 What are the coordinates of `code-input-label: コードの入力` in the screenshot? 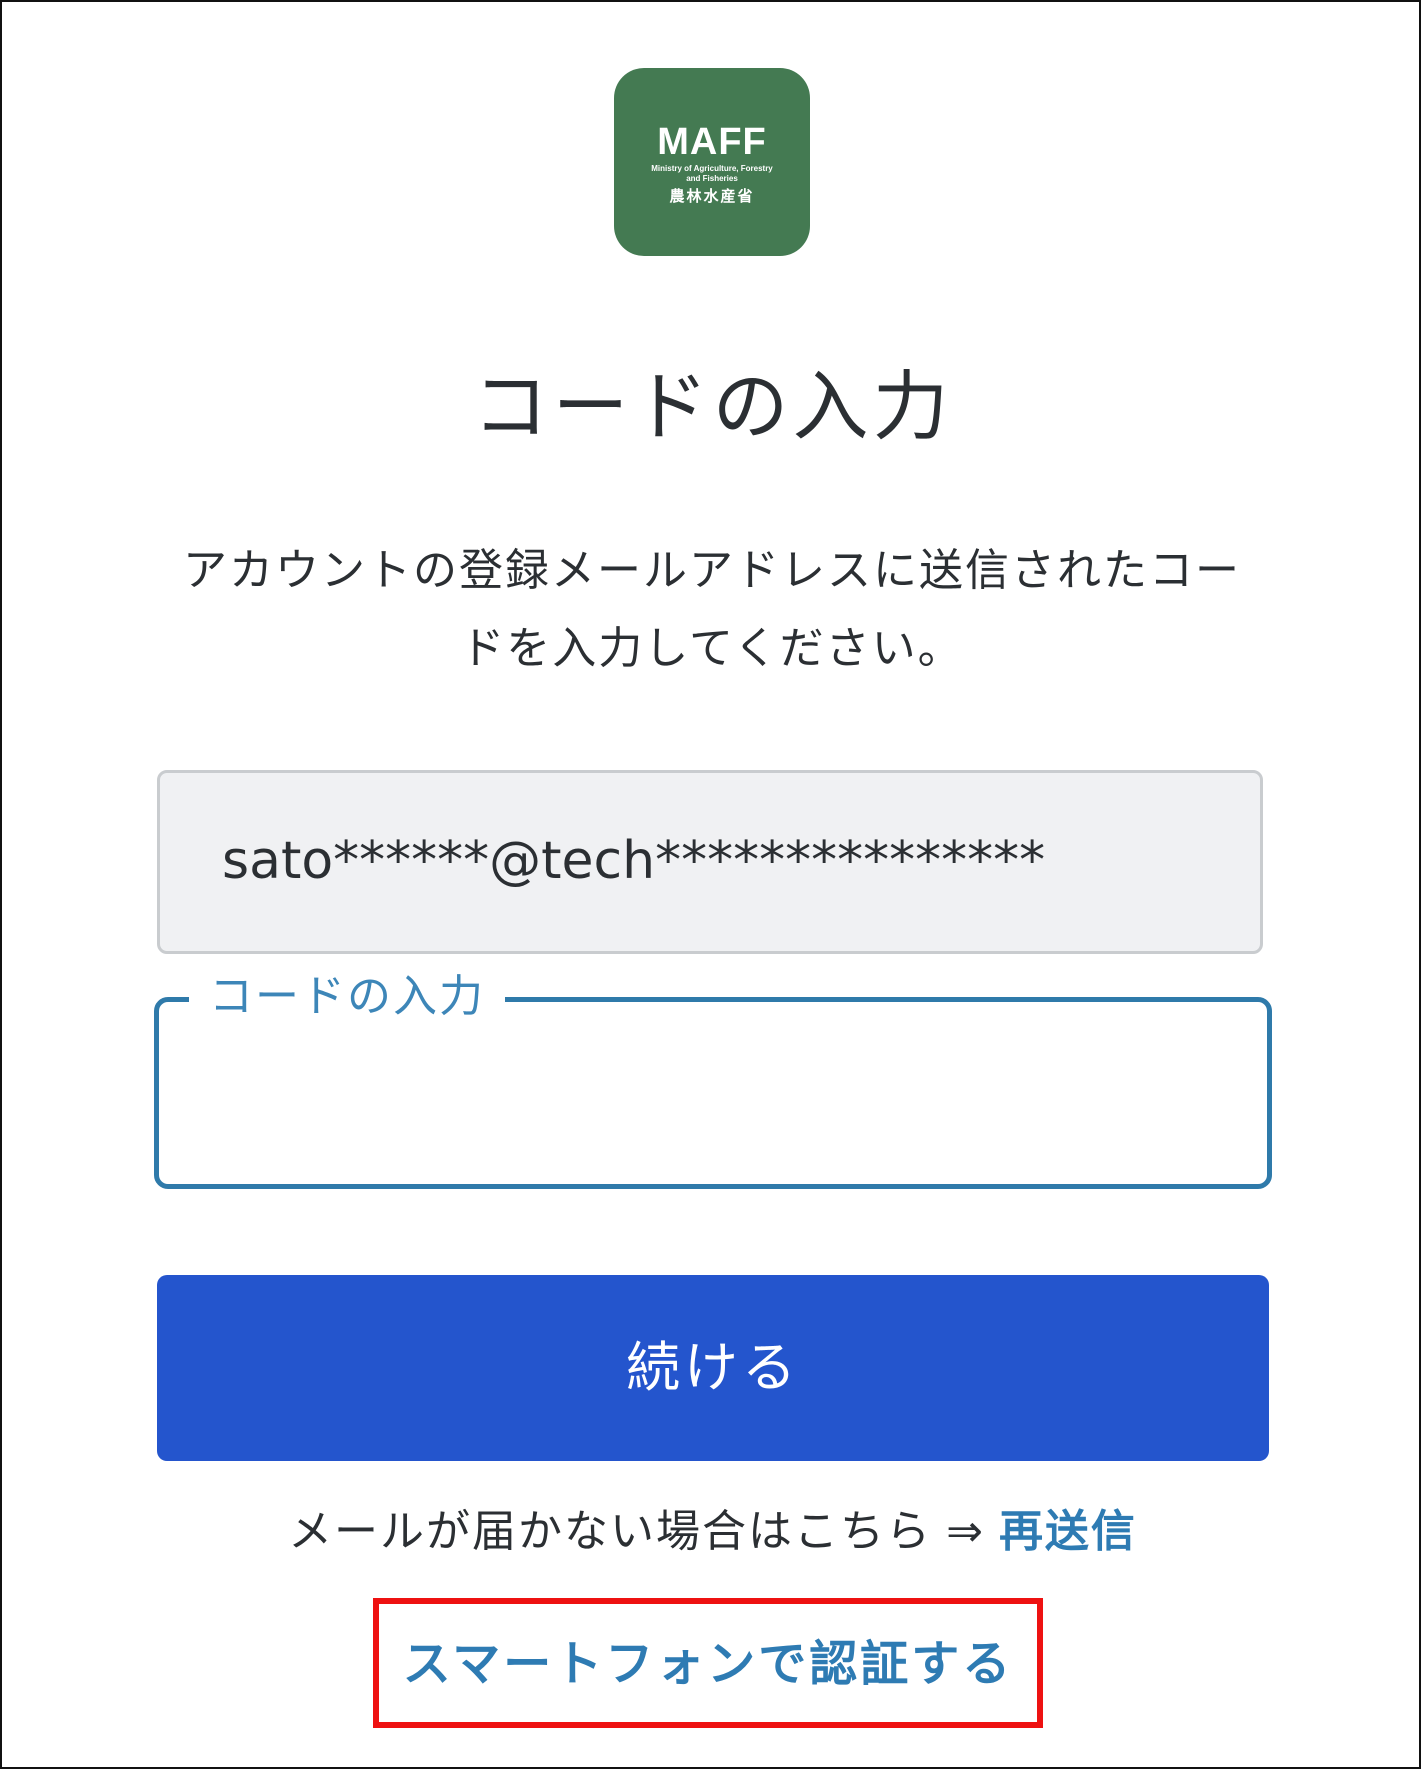 It's located at (347, 997).